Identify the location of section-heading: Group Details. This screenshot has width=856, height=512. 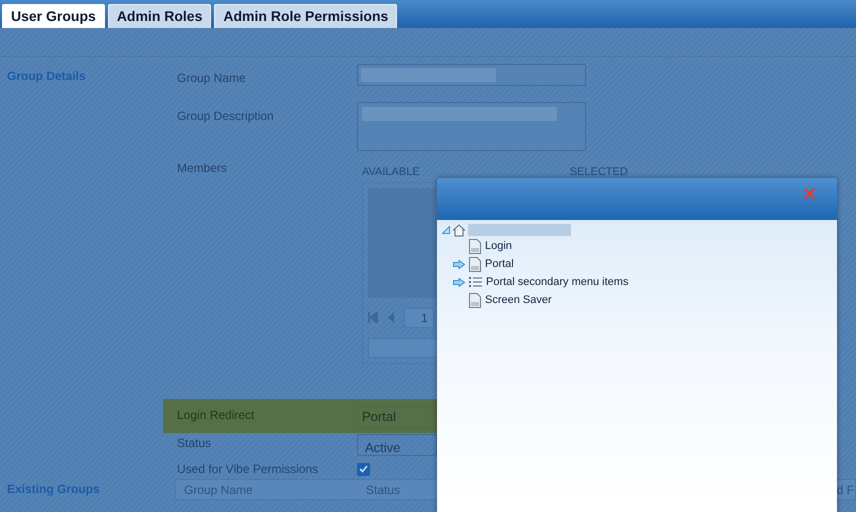
(47, 76).